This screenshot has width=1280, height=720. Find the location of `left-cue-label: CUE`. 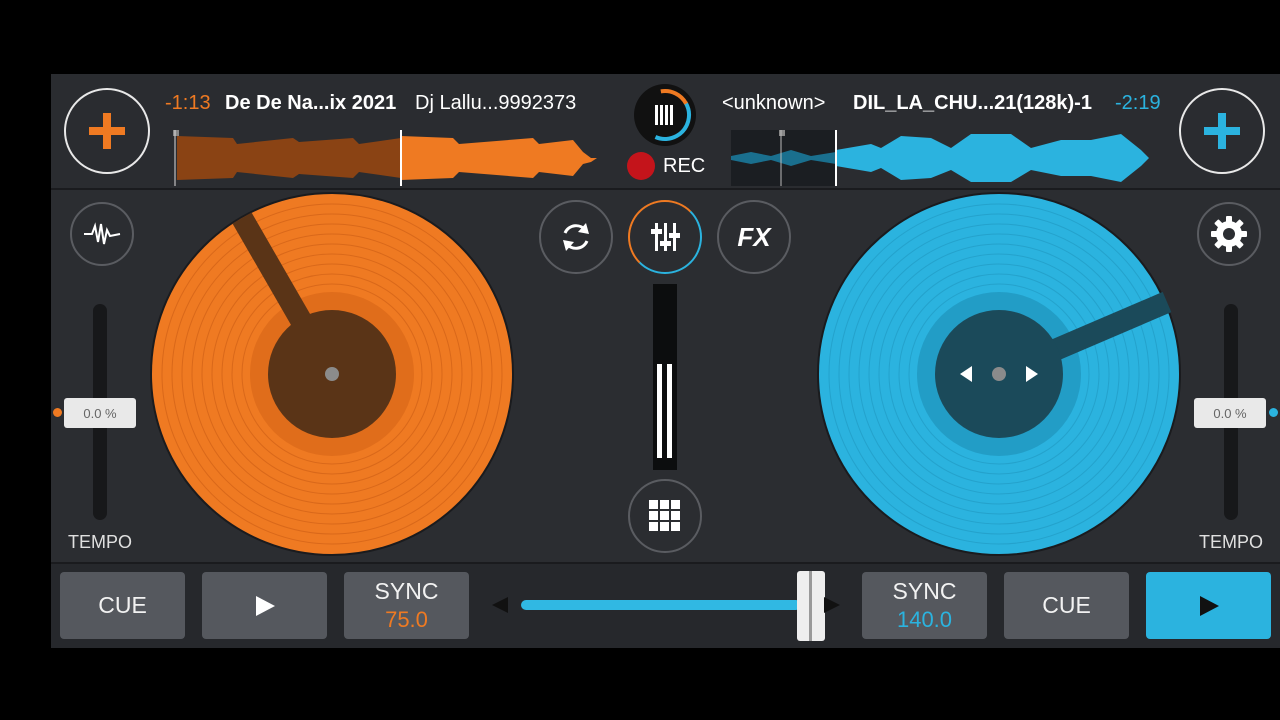

left-cue-label: CUE is located at coordinates (122, 605).